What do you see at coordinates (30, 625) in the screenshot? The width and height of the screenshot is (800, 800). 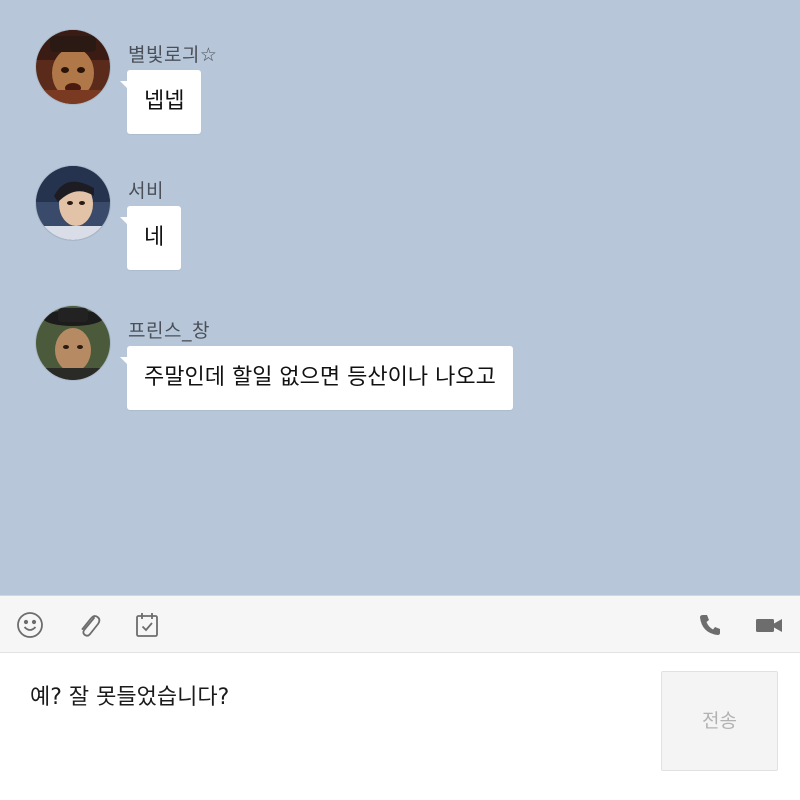 I see `emoji-icon` at bounding box center [30, 625].